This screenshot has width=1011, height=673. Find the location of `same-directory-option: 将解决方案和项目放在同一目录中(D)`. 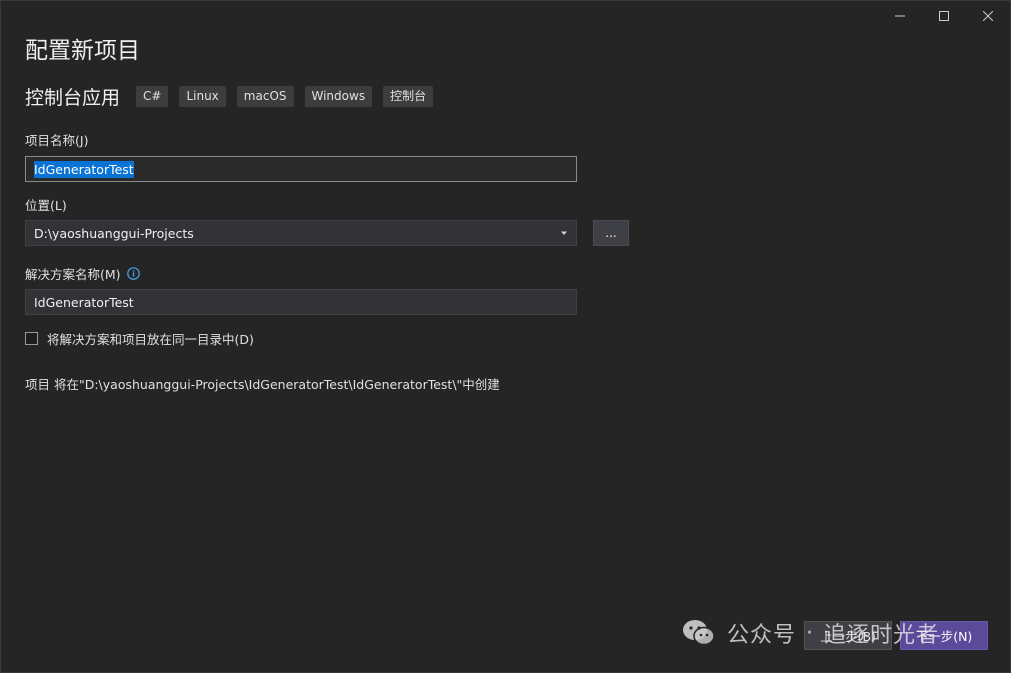

same-directory-option: 将解决方案和项目放在同一目录中(D) is located at coordinates (139, 338).